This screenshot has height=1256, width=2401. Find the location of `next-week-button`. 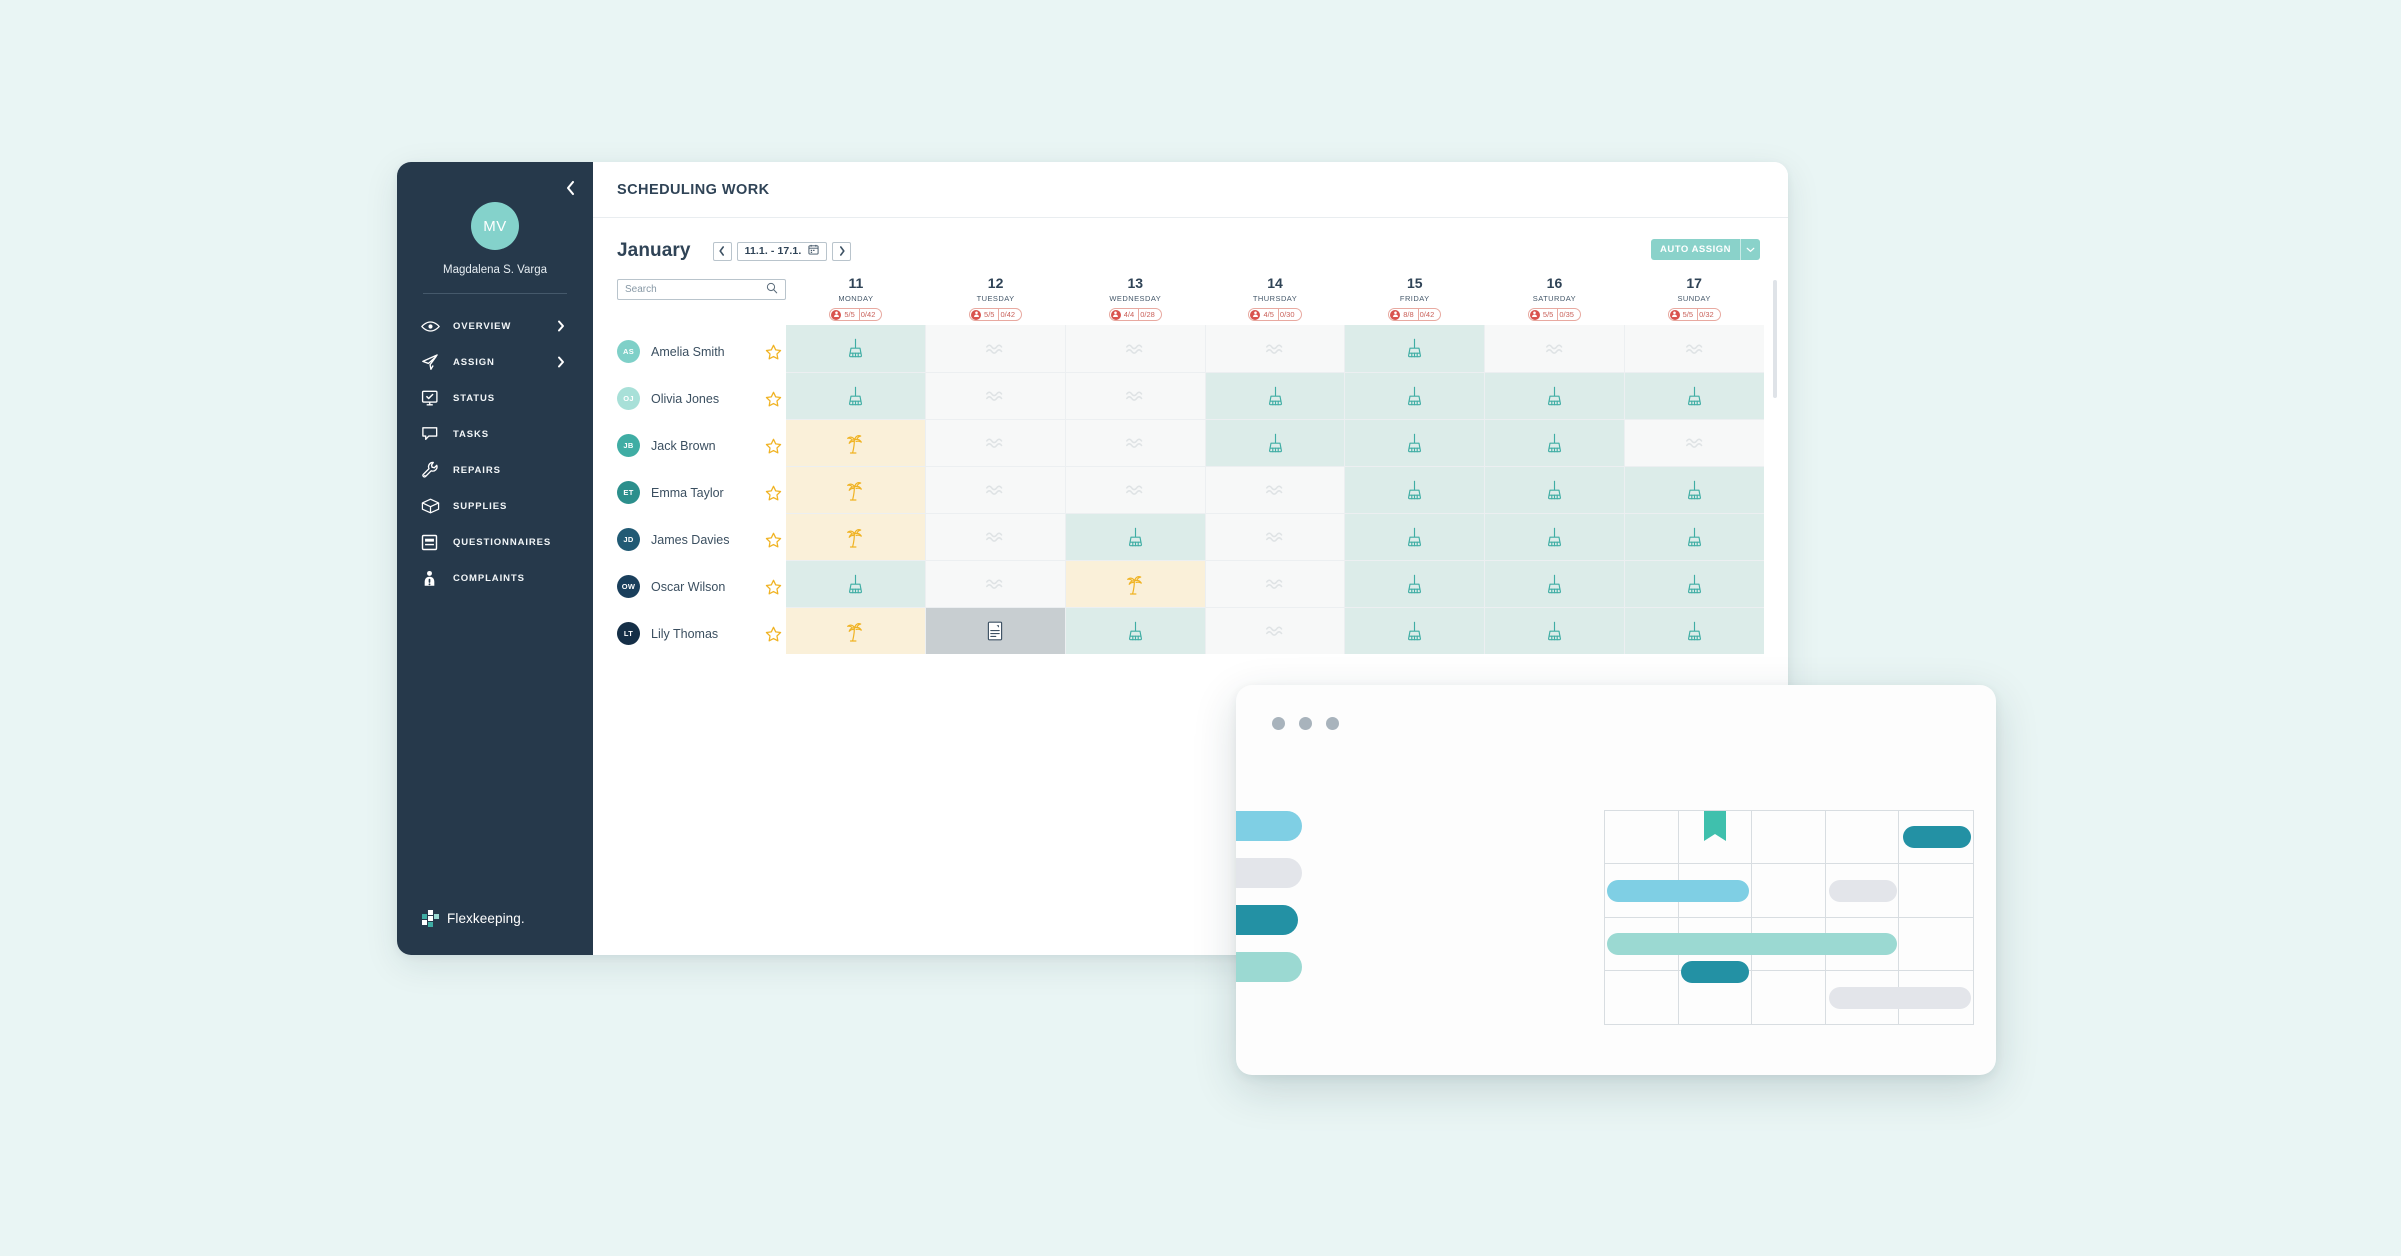

next-week-button is located at coordinates (842, 251).